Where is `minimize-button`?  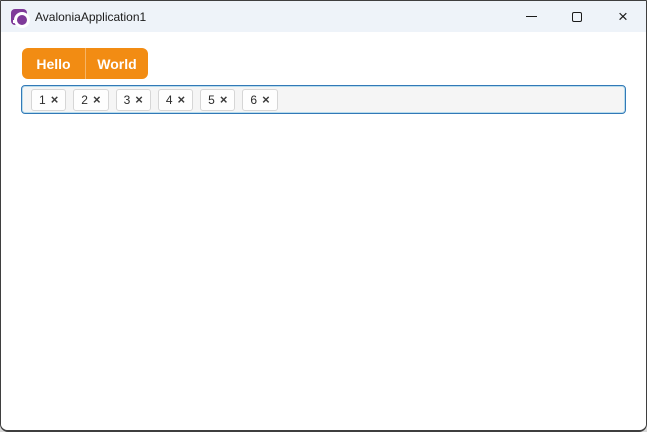 minimize-button is located at coordinates (531, 16).